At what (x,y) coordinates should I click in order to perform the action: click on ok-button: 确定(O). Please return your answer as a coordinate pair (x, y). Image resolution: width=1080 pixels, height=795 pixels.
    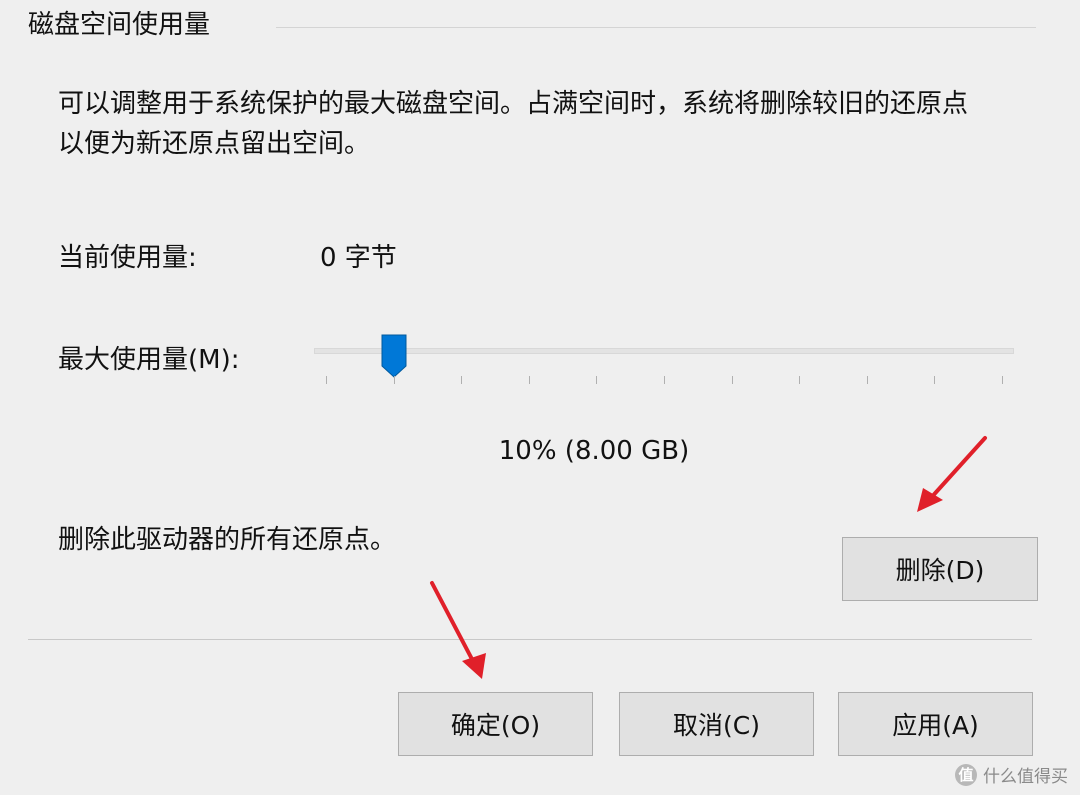
    Looking at the image, I should click on (495, 724).